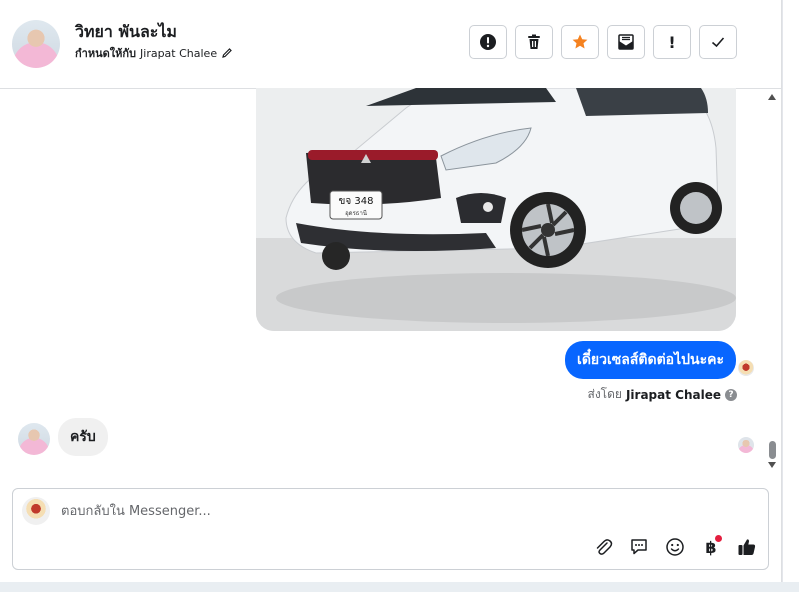 Image resolution: width=799 pixels, height=592 pixels. I want to click on emoji-button, so click(675, 547).